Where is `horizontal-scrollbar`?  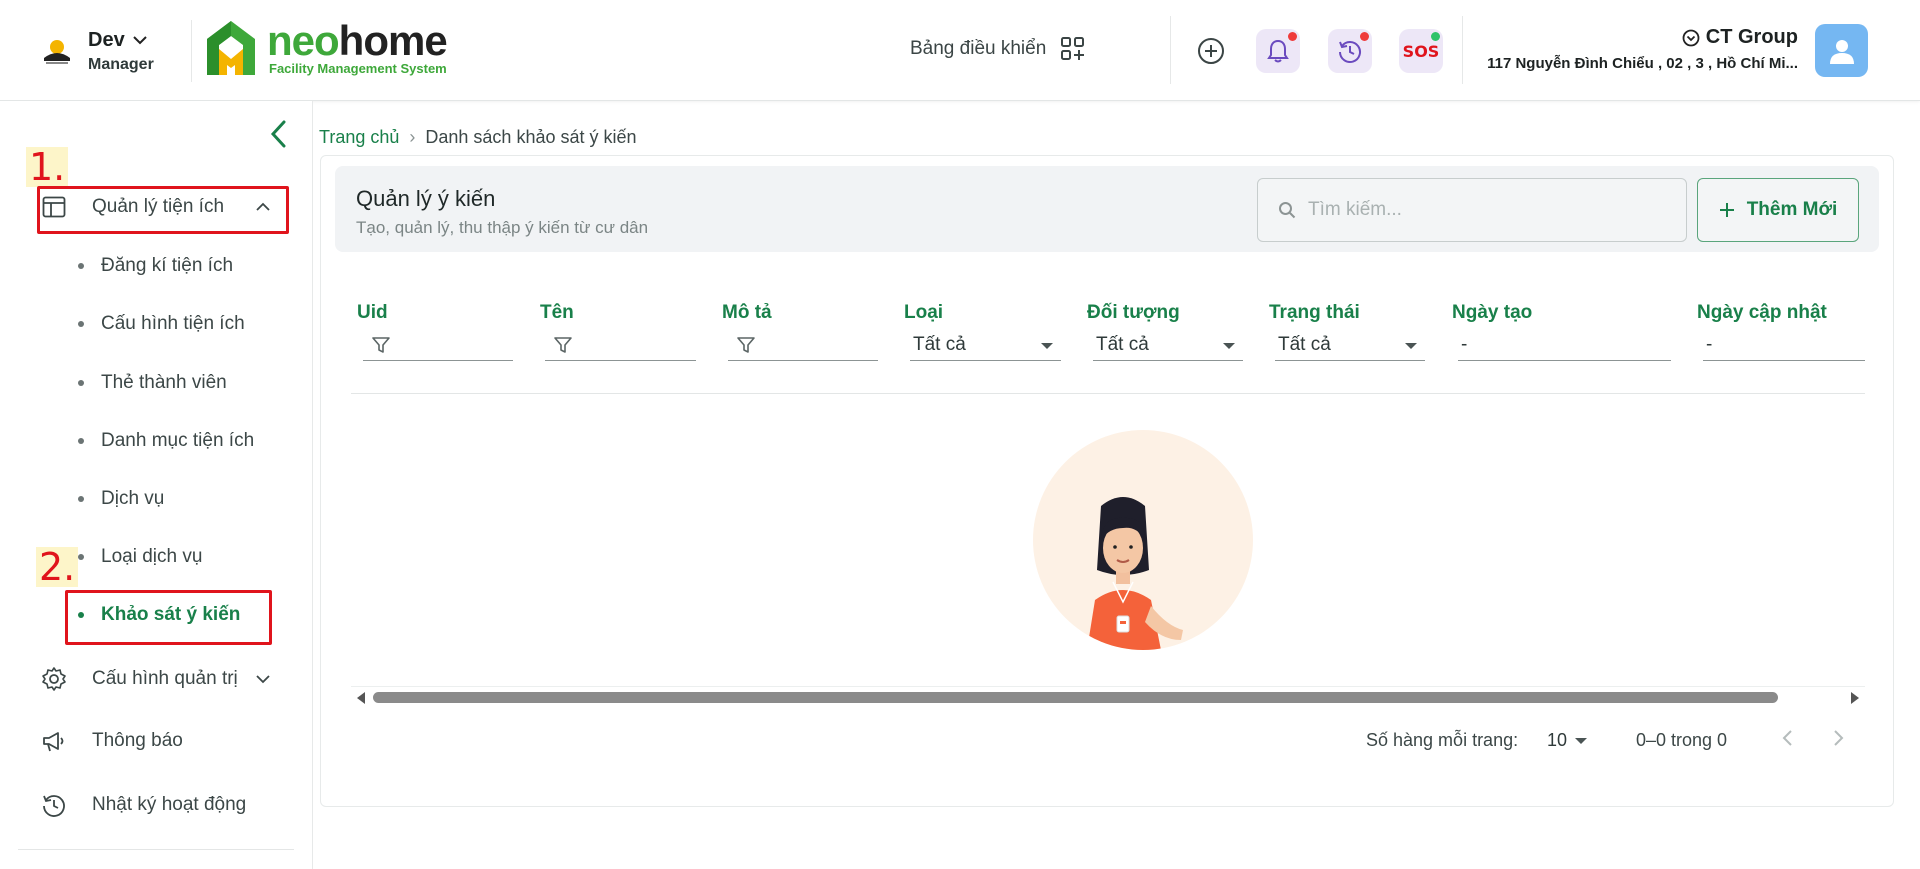 horizontal-scrollbar is located at coordinates (1108, 697).